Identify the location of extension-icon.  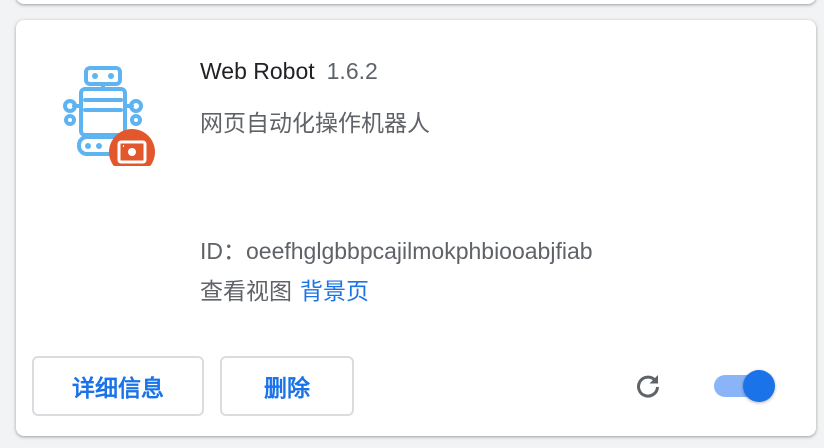
(114, 118).